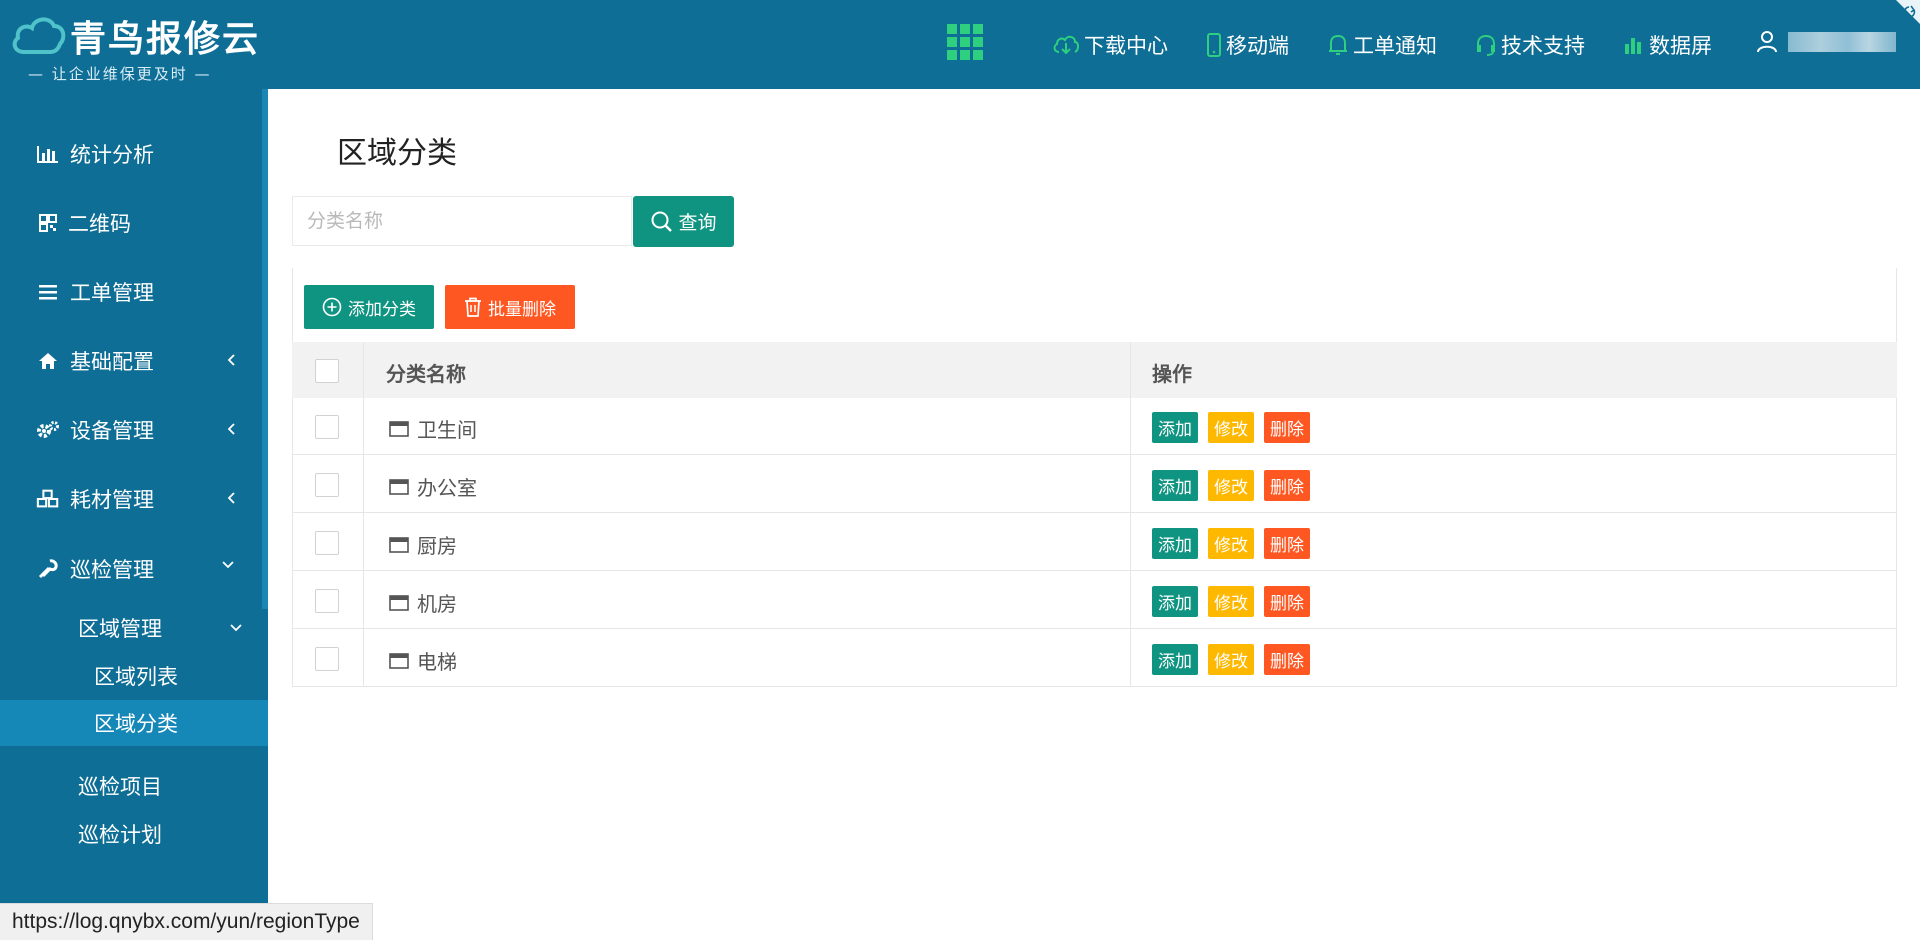 The image size is (1920, 940). I want to click on cubes-icon, so click(48, 499).